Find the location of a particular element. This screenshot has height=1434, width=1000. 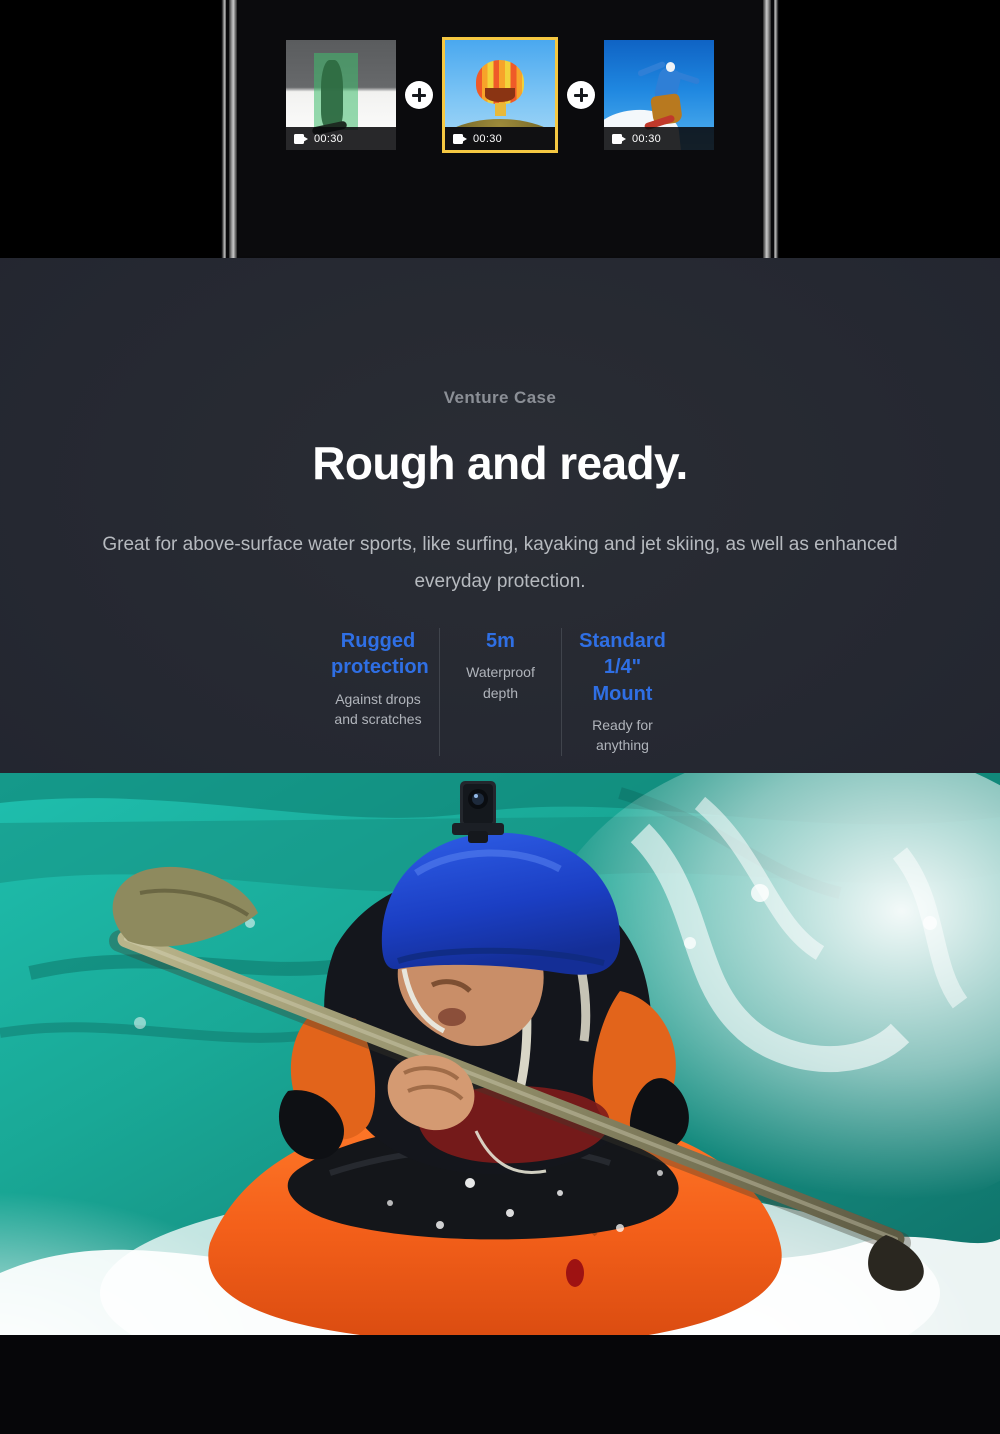

video-clip-thumbnail-selected: 00:30 is located at coordinates (500, 95).